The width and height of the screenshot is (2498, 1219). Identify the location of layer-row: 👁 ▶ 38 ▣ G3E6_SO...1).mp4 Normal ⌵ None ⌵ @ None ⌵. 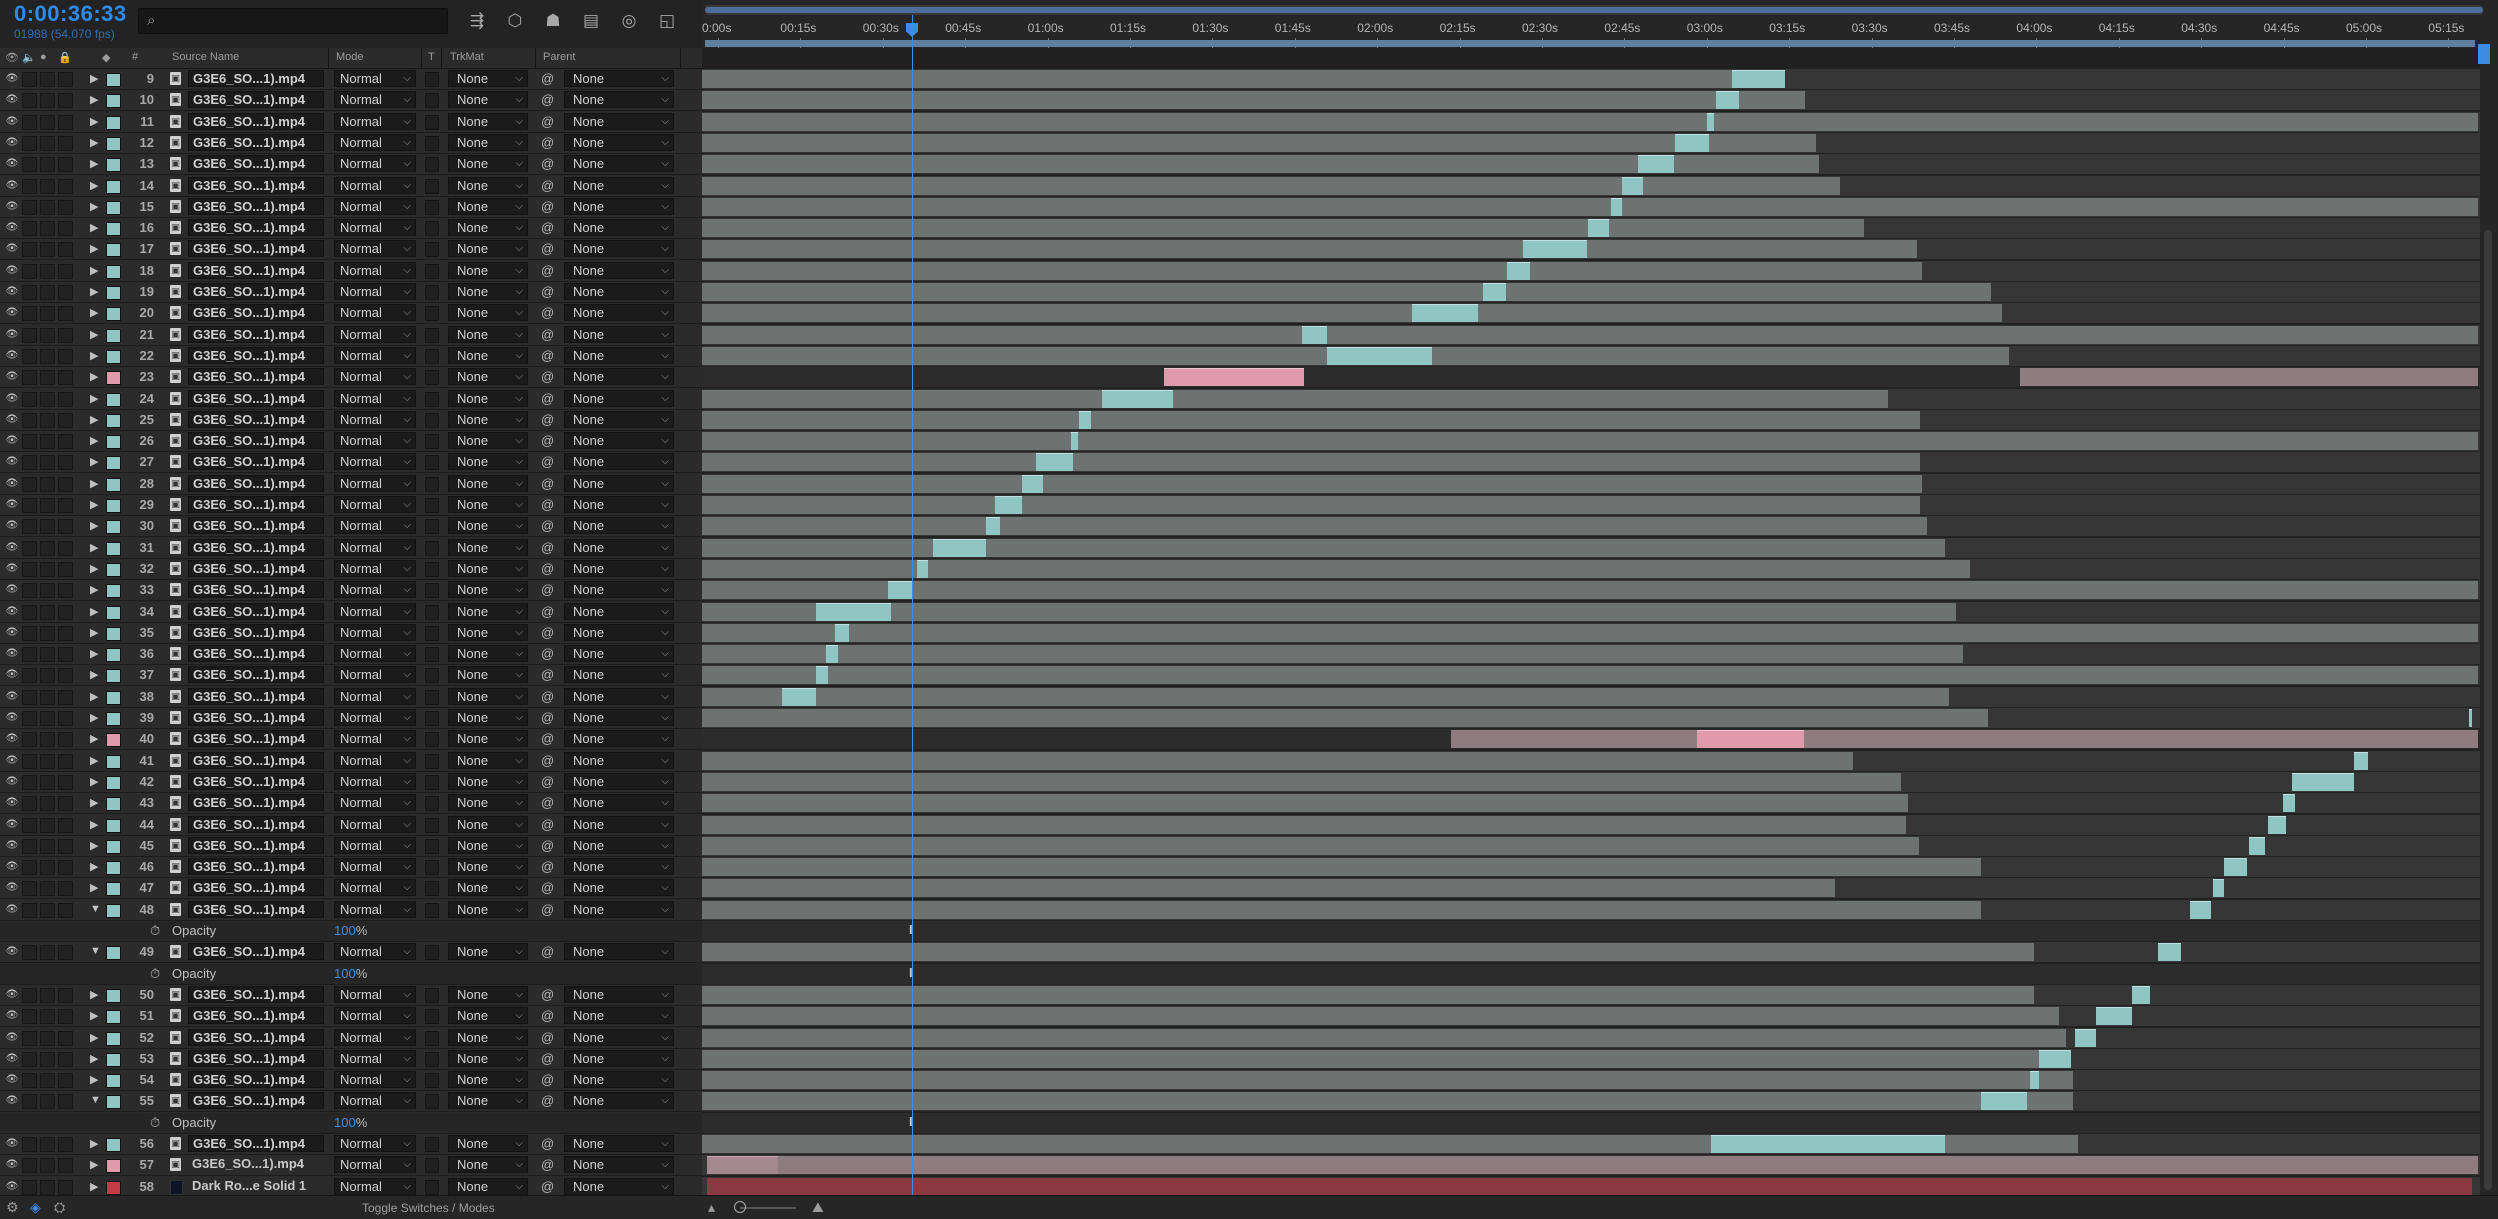
(351, 697).